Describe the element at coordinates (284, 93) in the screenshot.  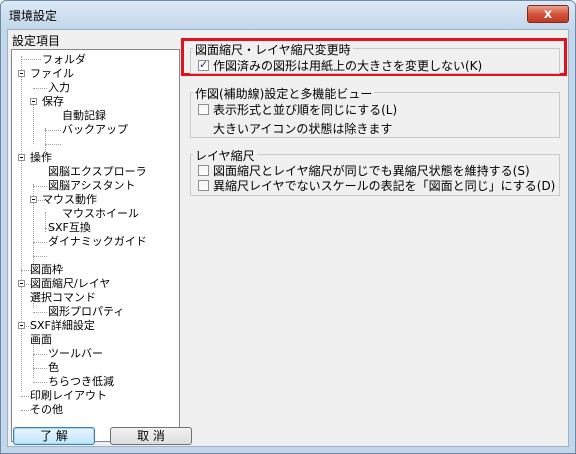
I see `group-multi-view-title: 作図(補助線)設定と多機能ビュー` at that location.